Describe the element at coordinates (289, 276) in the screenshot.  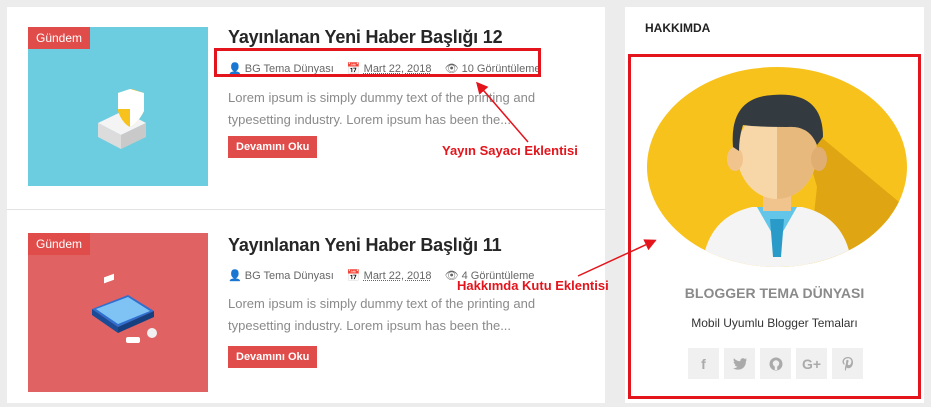
I see `post-author: BG Tema Dünyası` at that location.